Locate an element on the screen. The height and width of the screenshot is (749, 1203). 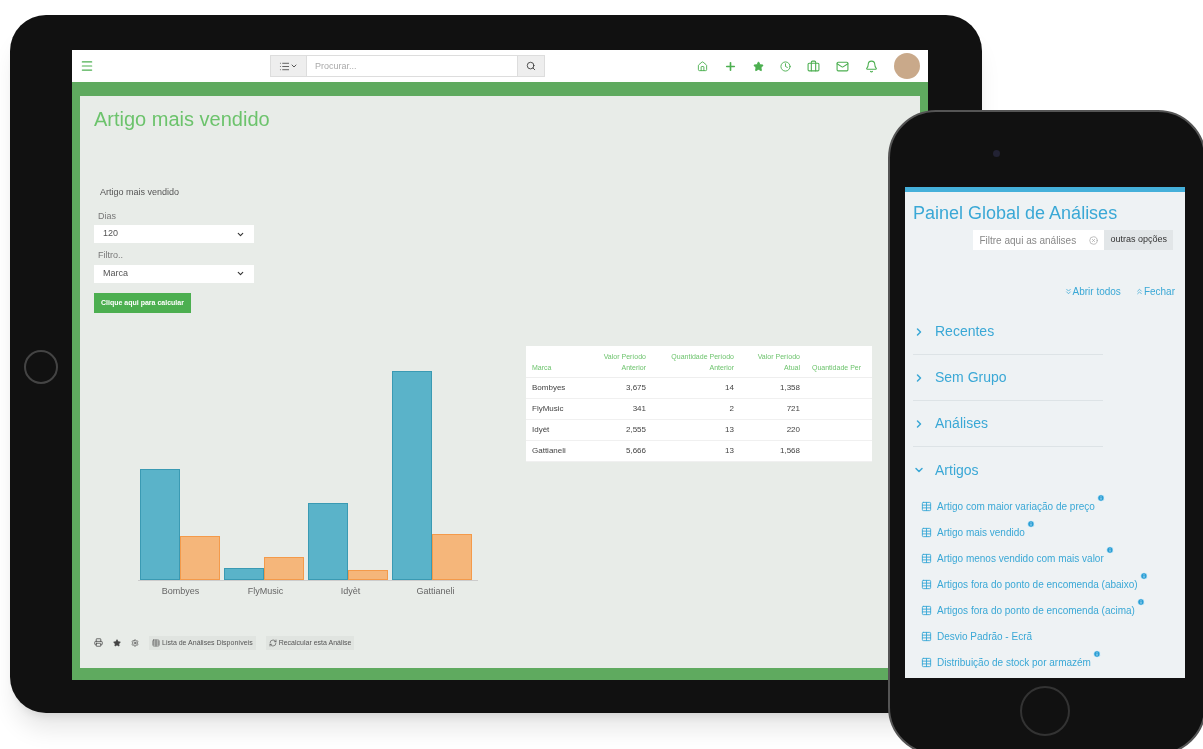
form-title: Artigo mais vendido is located at coordinates (140, 192).